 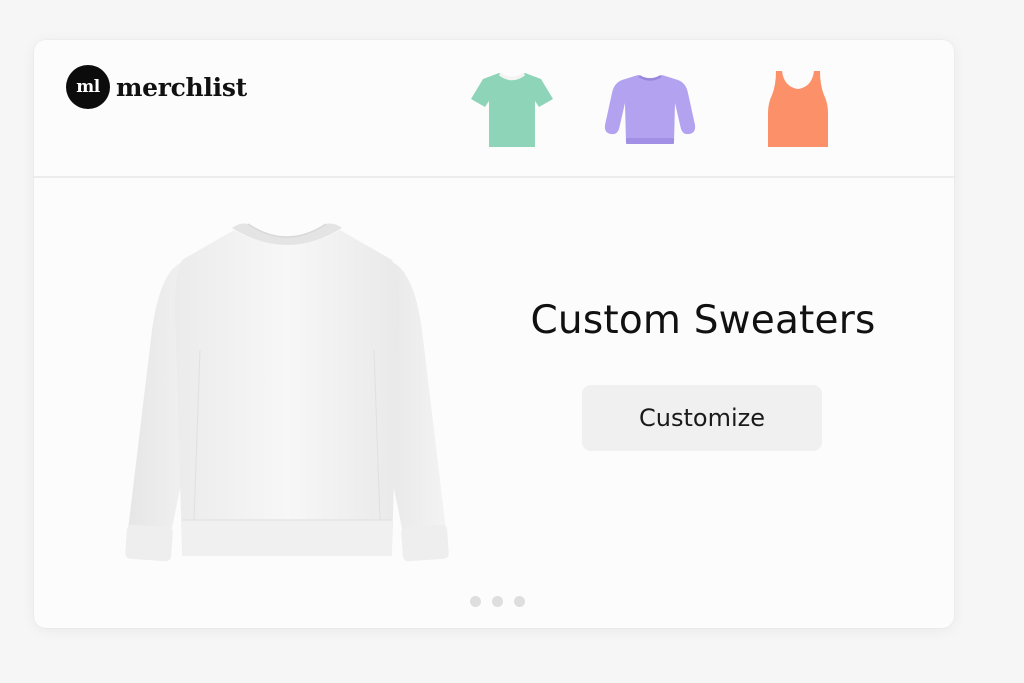 I want to click on logo: ml merchlist, so click(x=156, y=87).